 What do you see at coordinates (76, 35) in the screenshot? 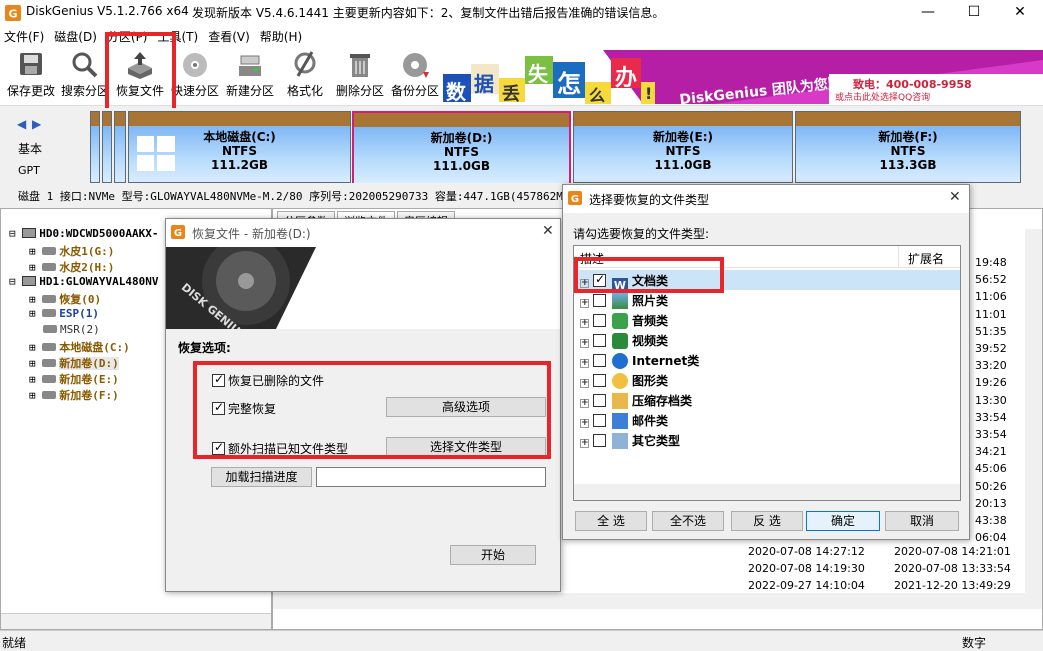
I see `menu-disk: 磁盘(D)` at bounding box center [76, 35].